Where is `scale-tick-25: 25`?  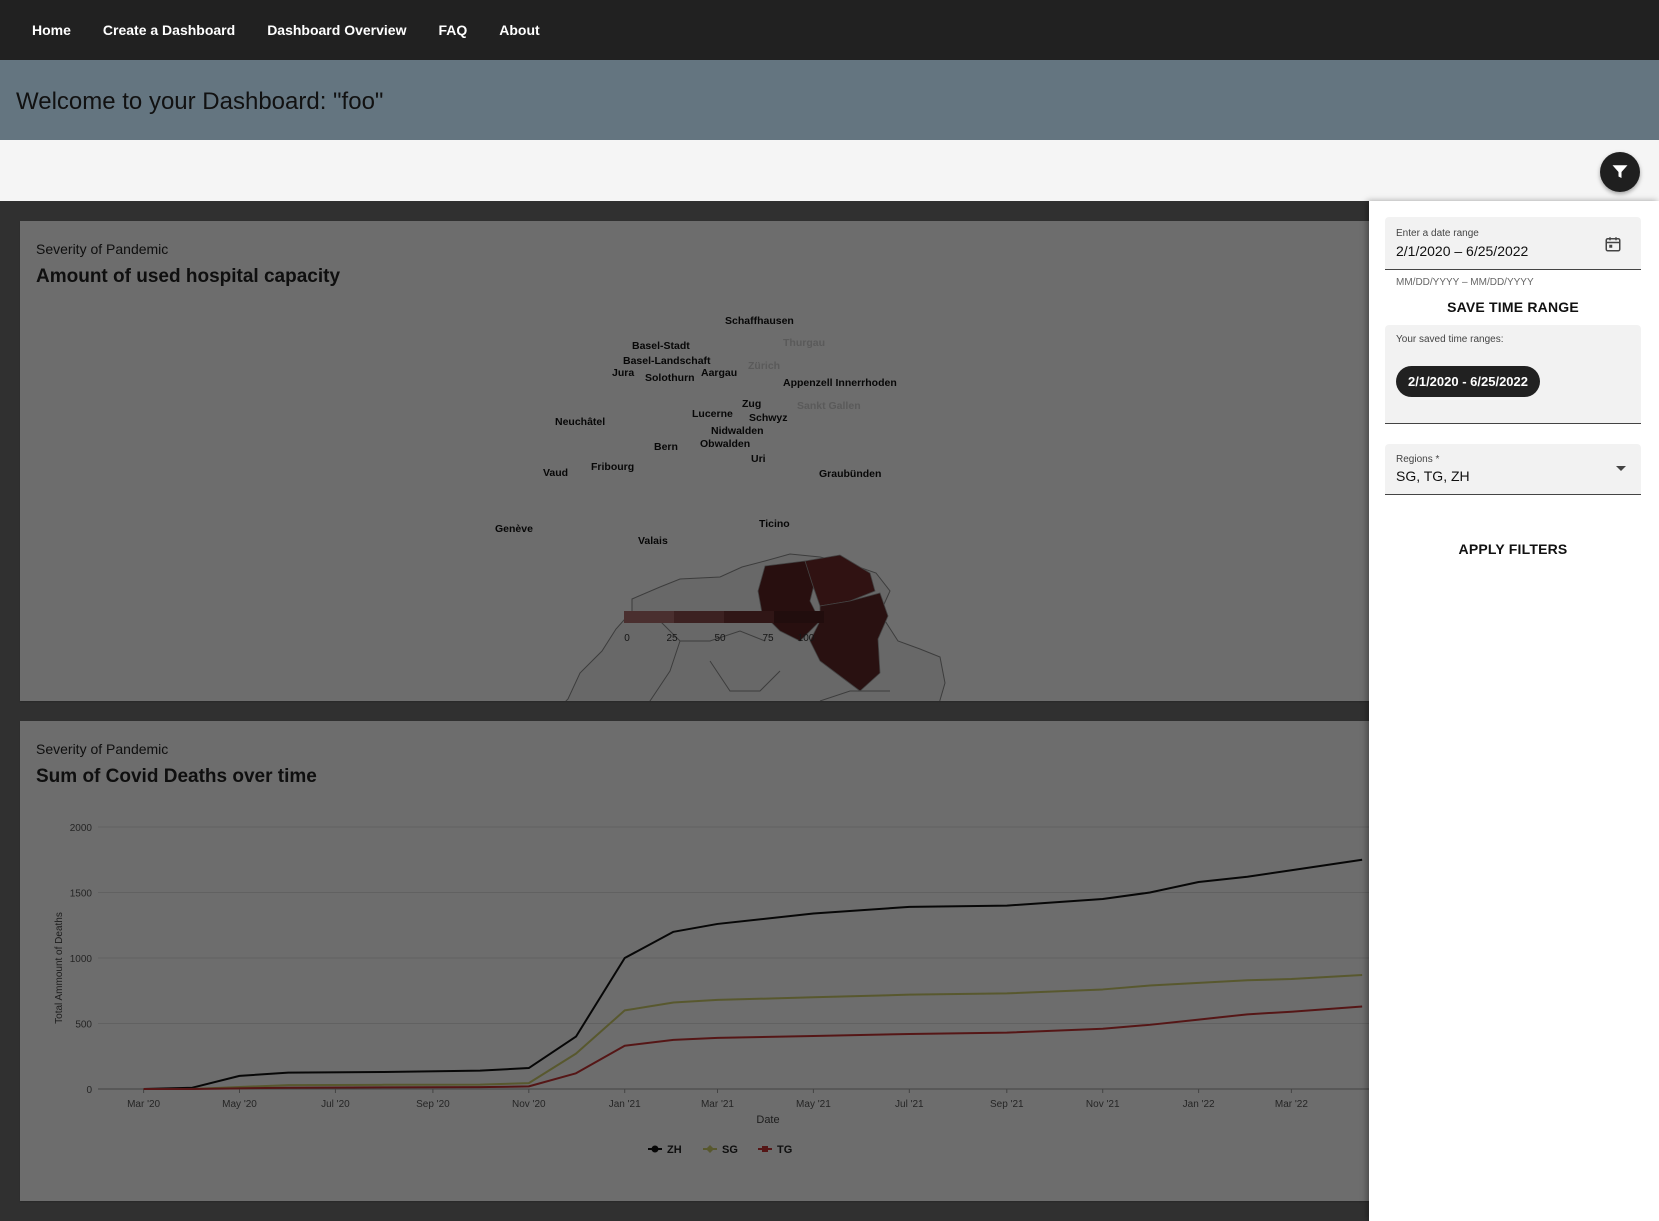
scale-tick-25: 25 is located at coordinates (672, 638).